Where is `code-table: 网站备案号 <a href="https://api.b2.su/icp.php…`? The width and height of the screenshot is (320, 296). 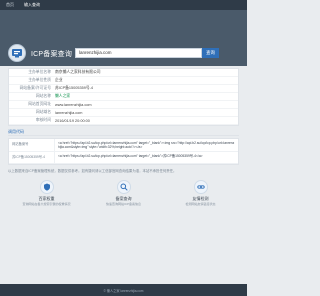 code-table: 网站备案号 <a href="https://api.b2.su/icp.php… is located at coordinates (123, 152).